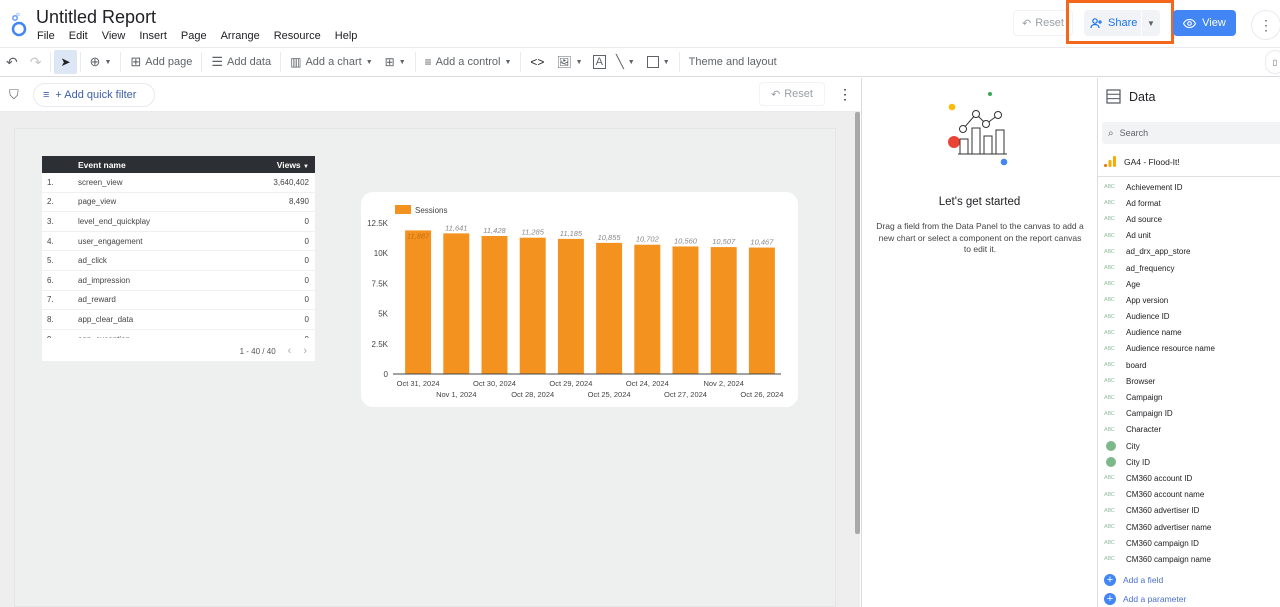 The width and height of the screenshot is (1280, 607). I want to click on table-row: 7. ad_reward 0, so click(178, 301).